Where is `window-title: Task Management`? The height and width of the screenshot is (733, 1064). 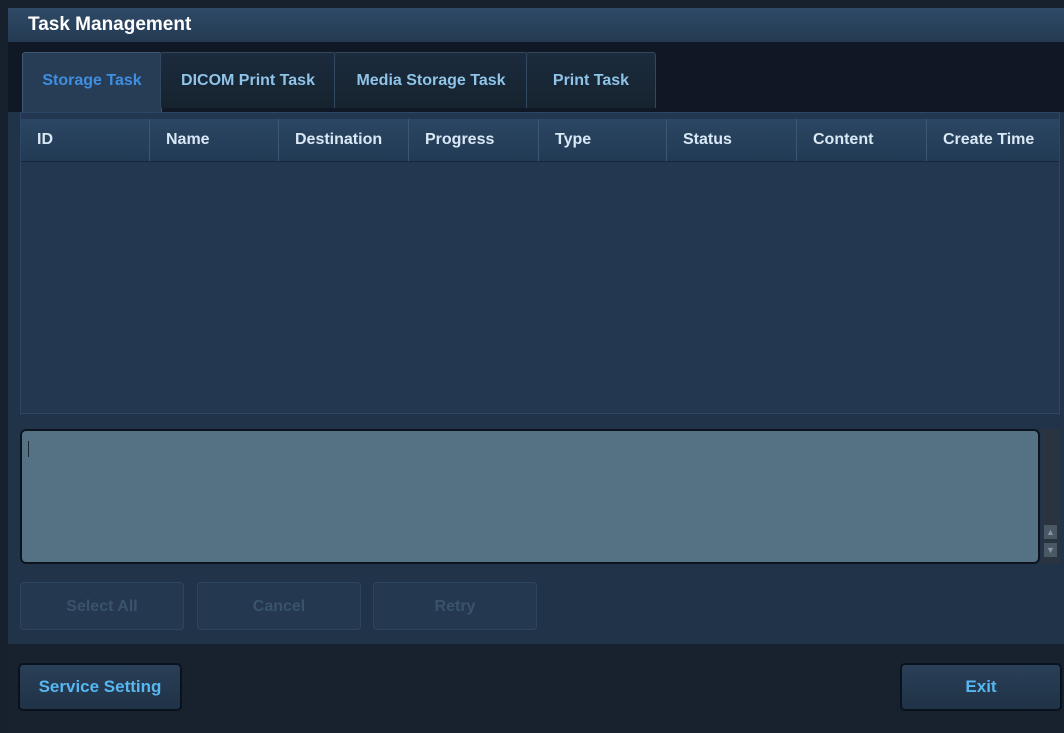 window-title: Task Management is located at coordinates (536, 25).